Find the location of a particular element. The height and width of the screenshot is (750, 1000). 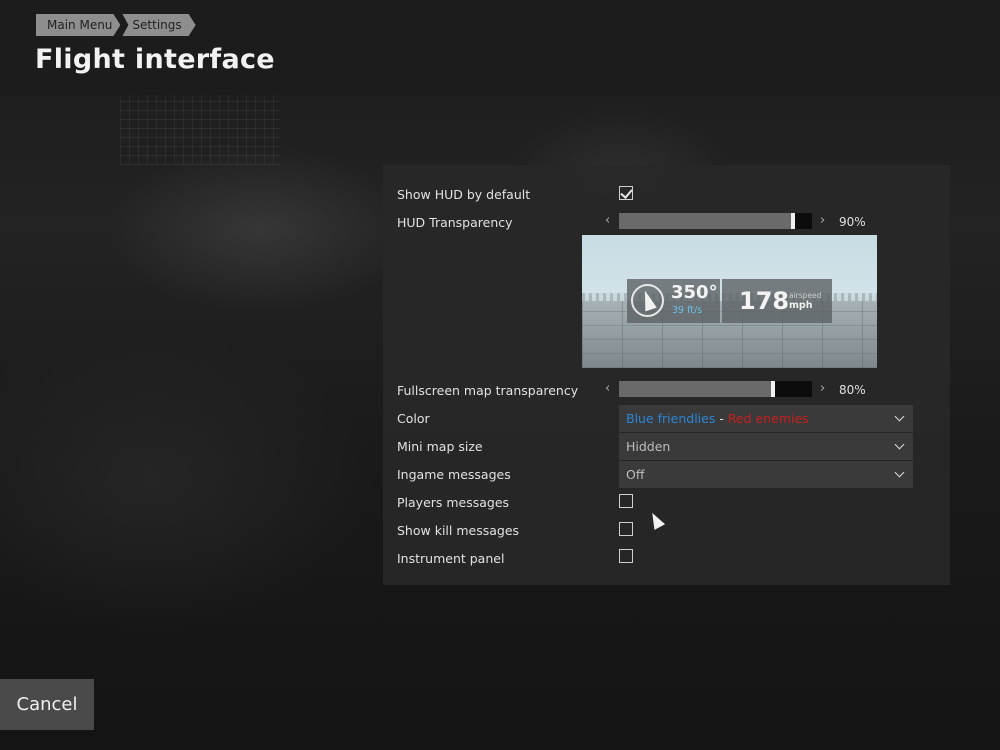

setting-row-minimap: Mini map size is located at coordinates (440, 446).